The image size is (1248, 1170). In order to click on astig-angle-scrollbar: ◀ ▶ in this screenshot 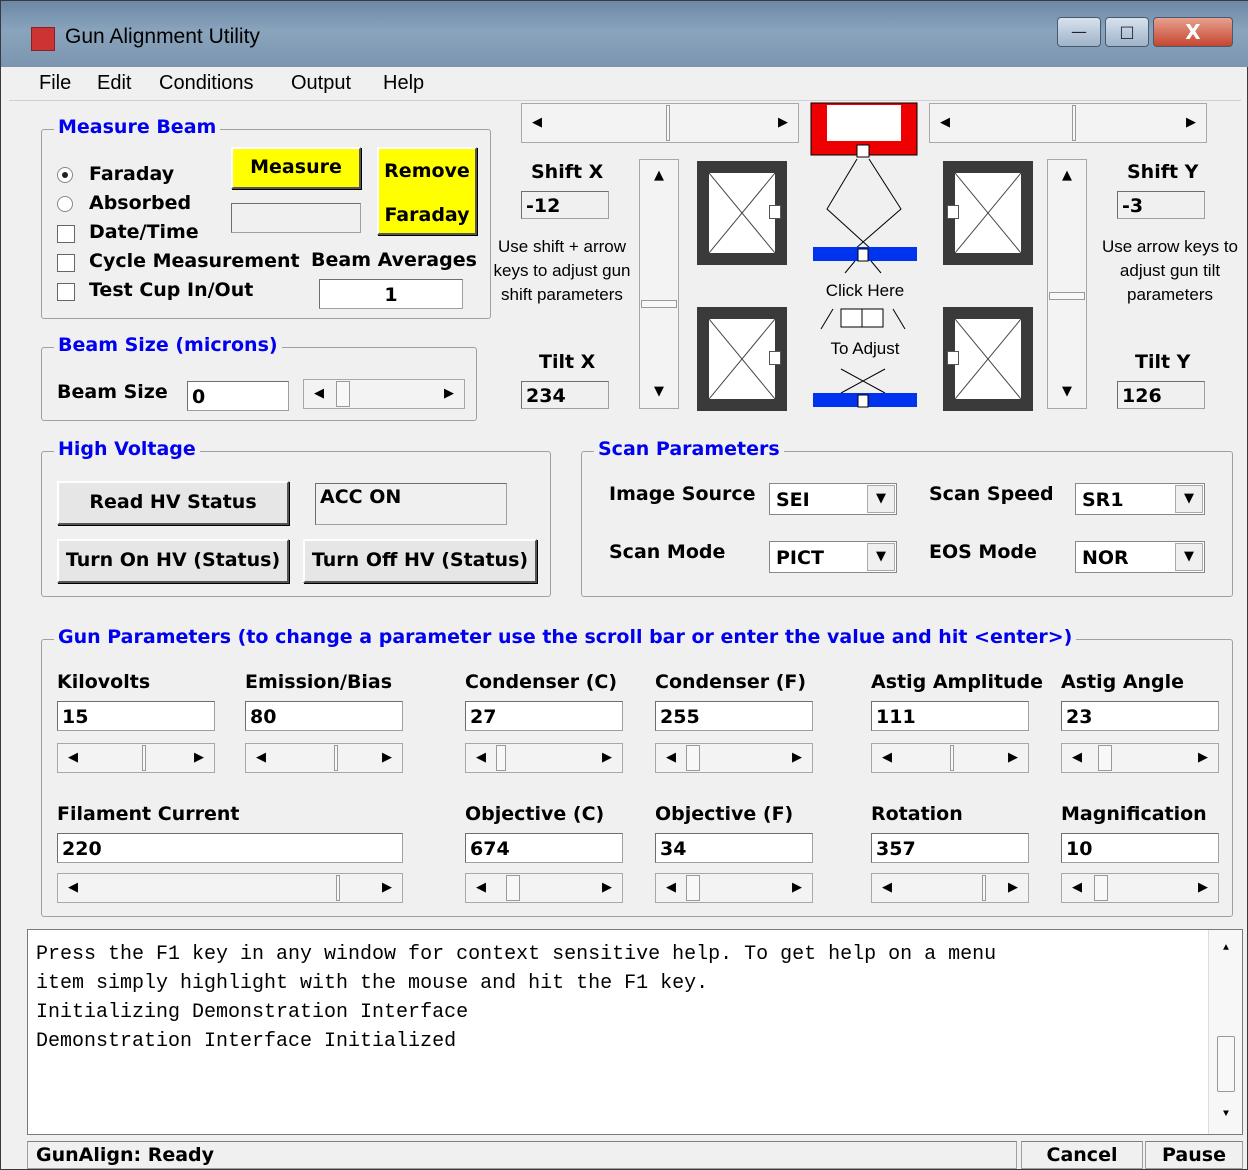, I will do `click(1140, 758)`.